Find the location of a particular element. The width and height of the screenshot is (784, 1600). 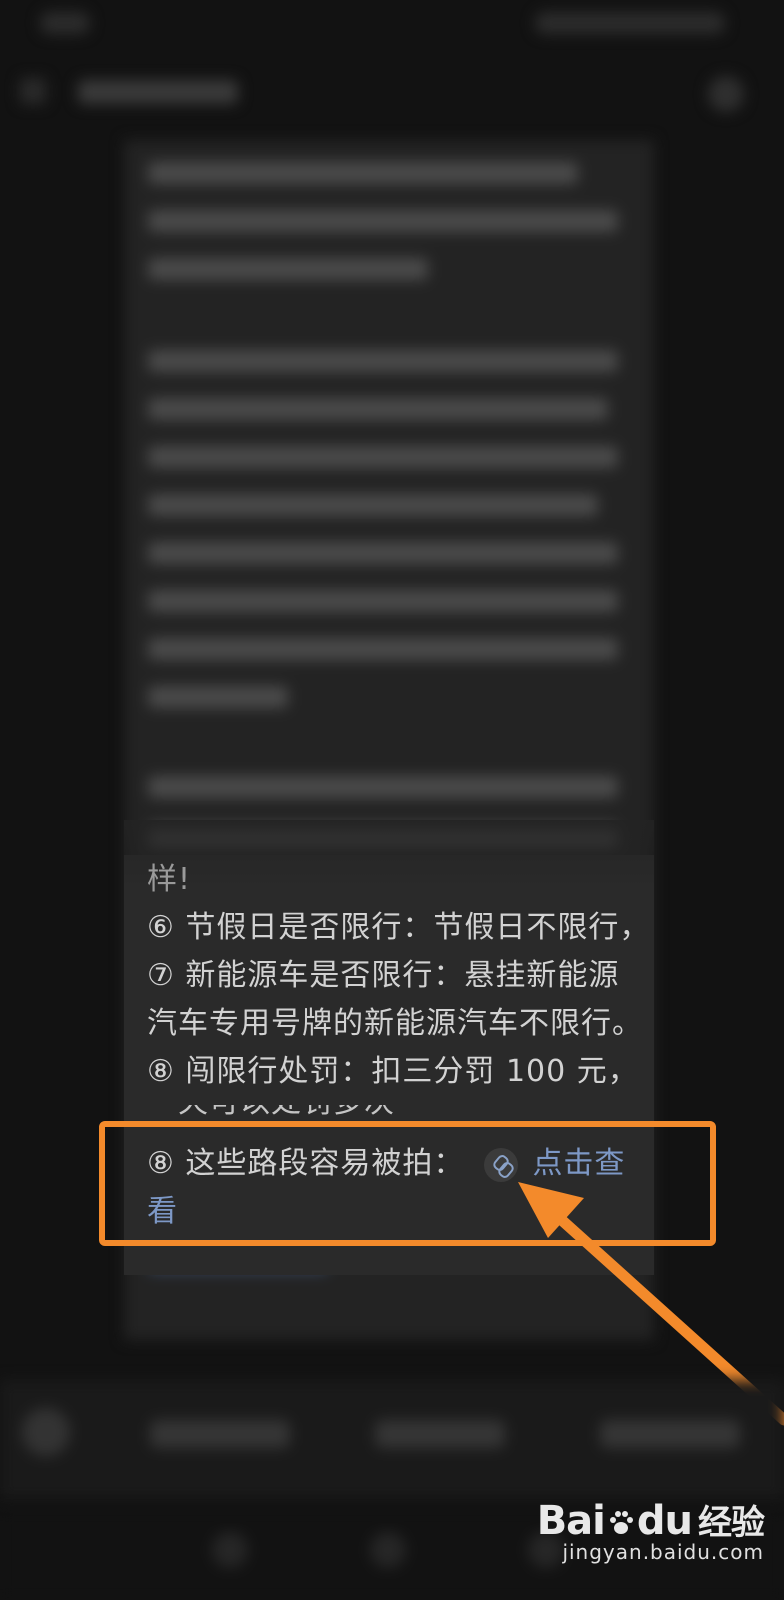

baidu-paw-icon is located at coordinates (621, 1522).